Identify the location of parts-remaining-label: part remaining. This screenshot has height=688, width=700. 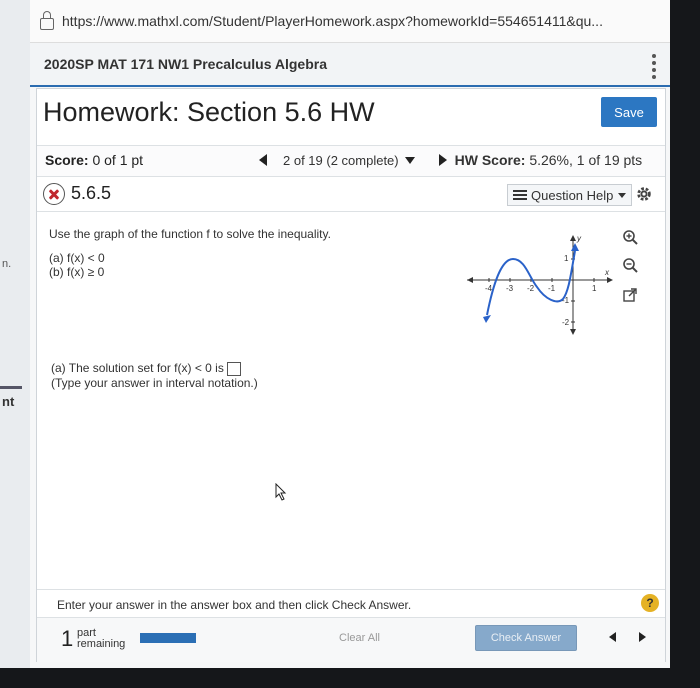
(101, 639).